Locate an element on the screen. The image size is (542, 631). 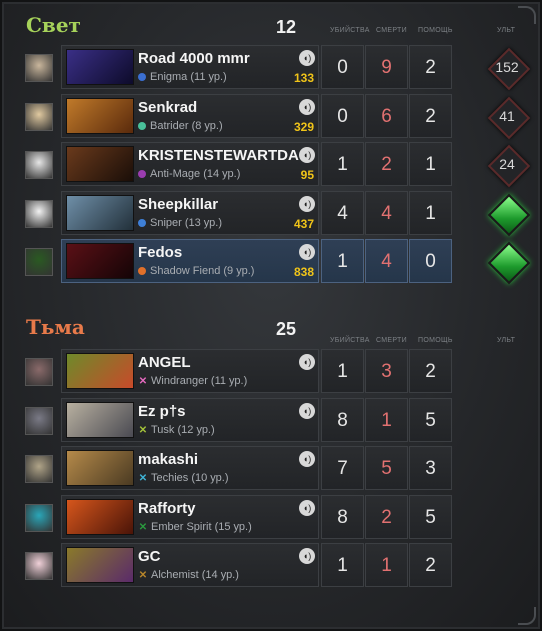
player-name: Sheepkillar is located at coordinates (178, 204).